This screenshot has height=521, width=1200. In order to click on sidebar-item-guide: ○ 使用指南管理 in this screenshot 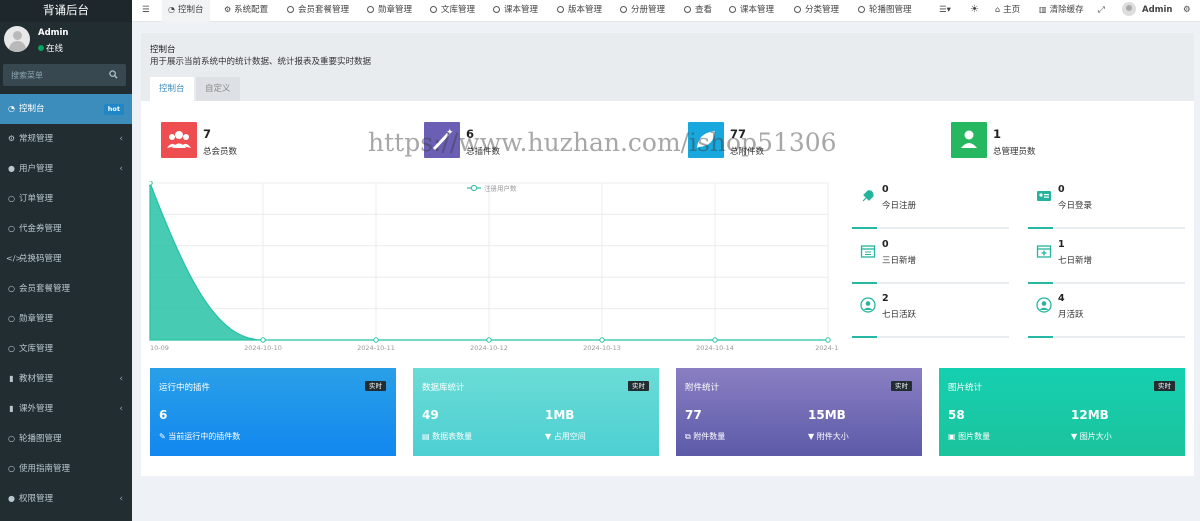, I will do `click(66, 469)`.